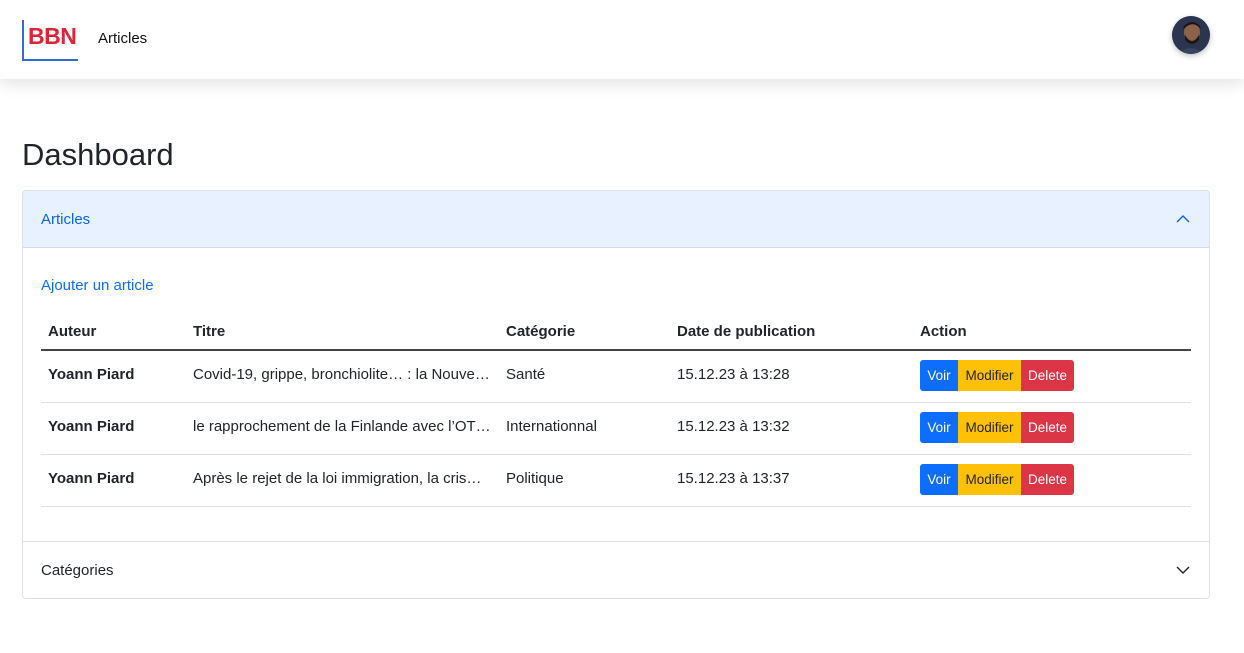 The image size is (1244, 653). I want to click on cell-category: Internationnal, so click(551, 426).